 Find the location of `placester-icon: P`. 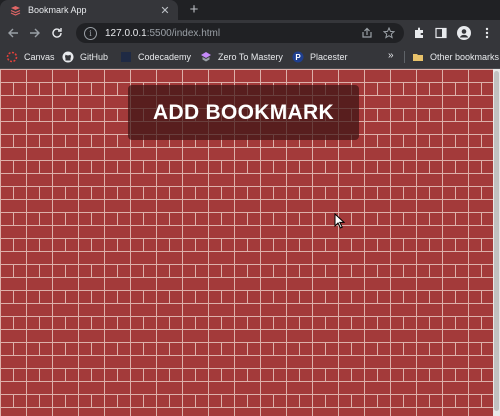

placester-icon: P is located at coordinates (298, 57).